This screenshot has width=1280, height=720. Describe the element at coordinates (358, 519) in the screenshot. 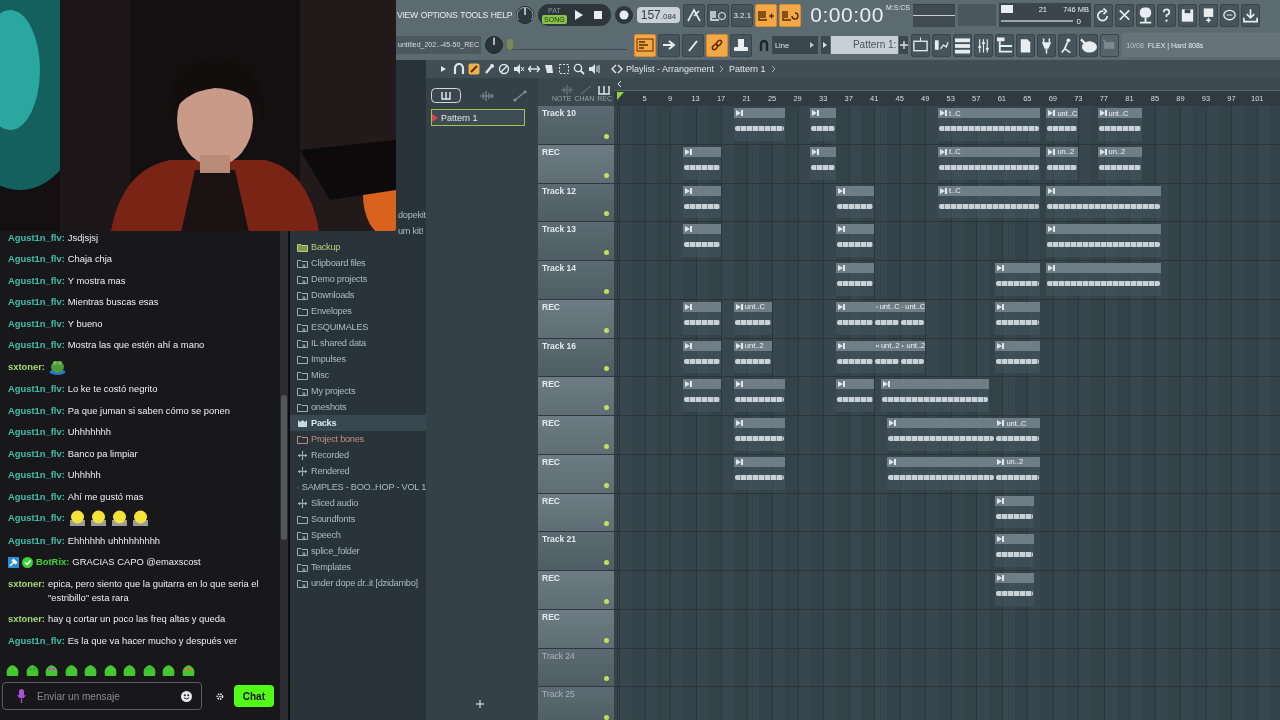

I see `browser-item: Soundfonts` at that location.